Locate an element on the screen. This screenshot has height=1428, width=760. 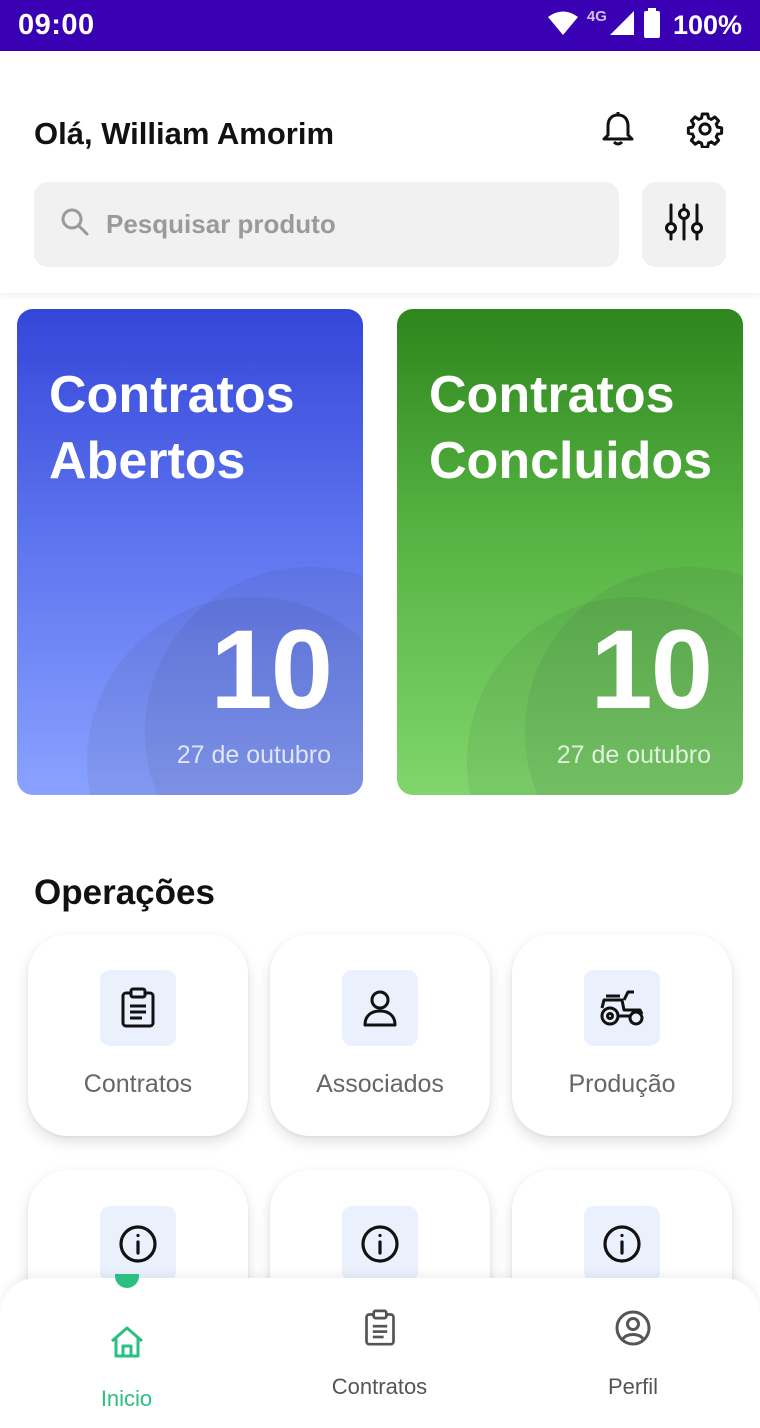
battery-icon is located at coordinates (652, 25).